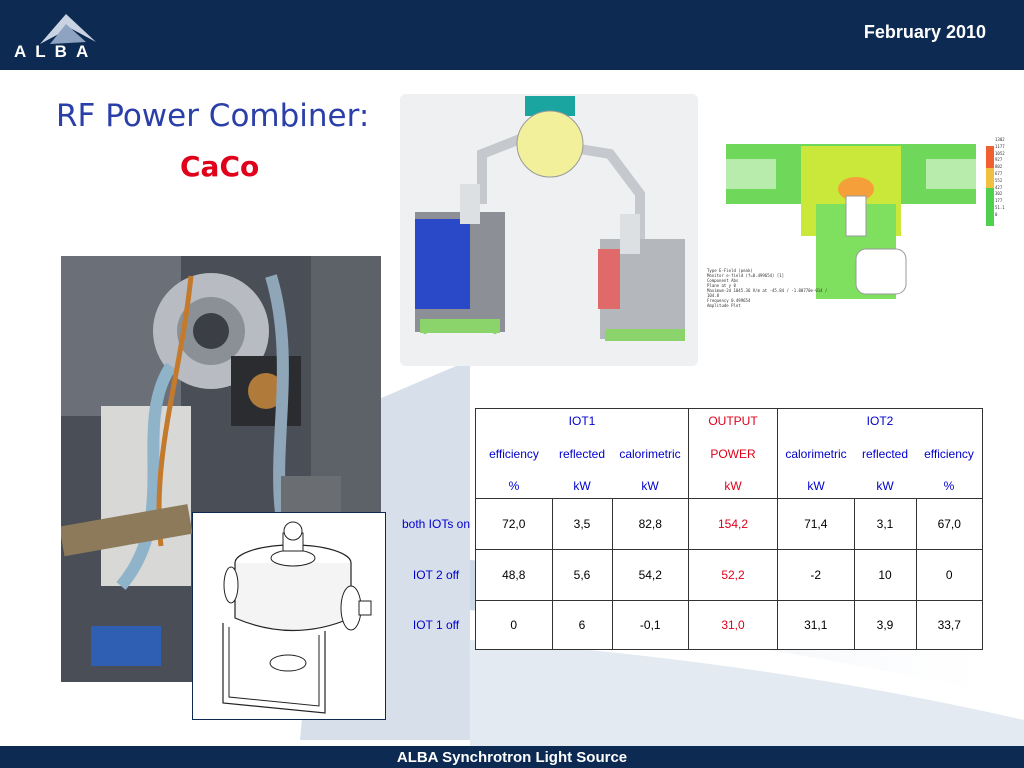 This screenshot has height=768, width=1024. Describe the element at coordinates (582, 575) in the screenshot. I see `table-cell: 5,6` at that location.